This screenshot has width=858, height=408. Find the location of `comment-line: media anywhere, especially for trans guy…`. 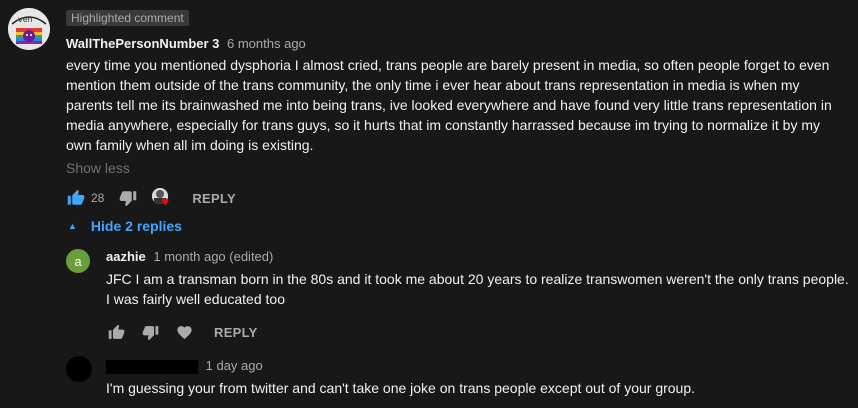

comment-line: media anywhere, especially for trans guy… is located at coordinates (443, 125).